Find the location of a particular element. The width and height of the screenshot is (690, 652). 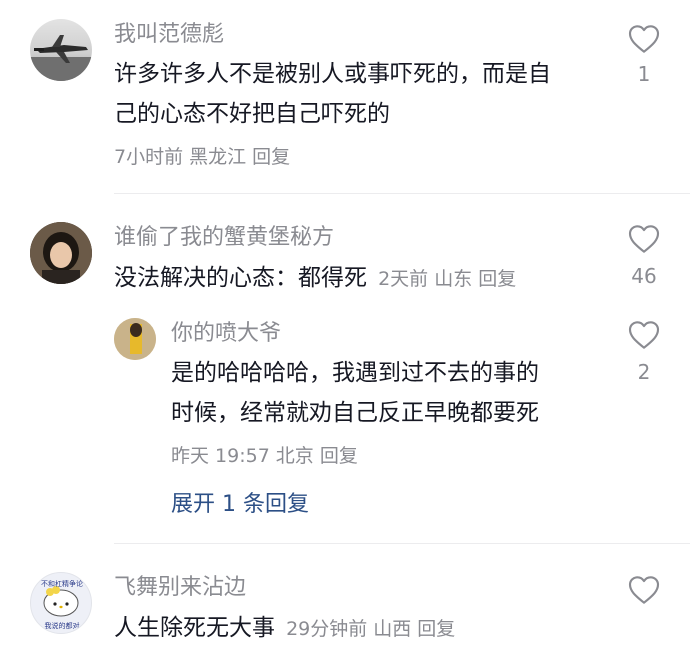

avatar: 不和杠精争论 我说的都对 is located at coordinates (61, 603).